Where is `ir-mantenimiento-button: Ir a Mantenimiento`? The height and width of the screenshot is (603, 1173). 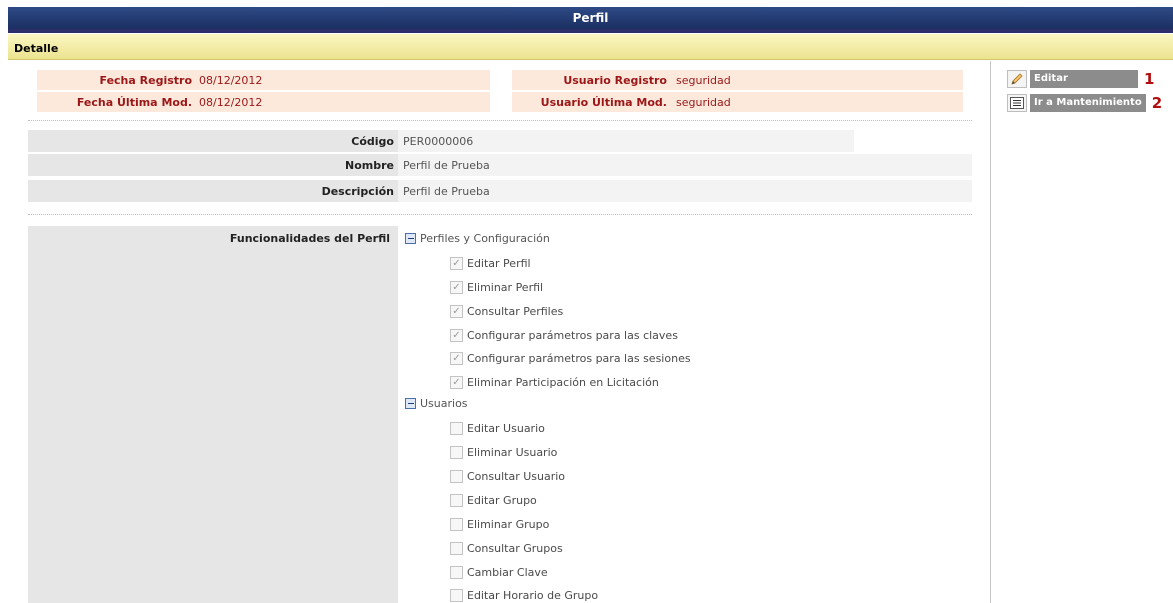 ir-mantenimiento-button: Ir a Mantenimiento is located at coordinates (1088, 103).